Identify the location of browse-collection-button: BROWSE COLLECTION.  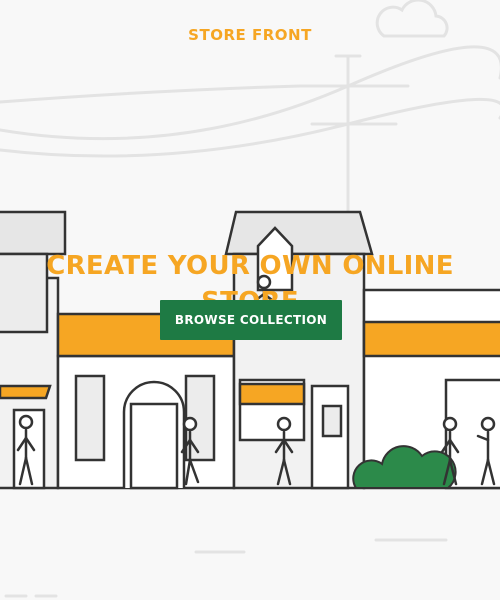
(251, 320).